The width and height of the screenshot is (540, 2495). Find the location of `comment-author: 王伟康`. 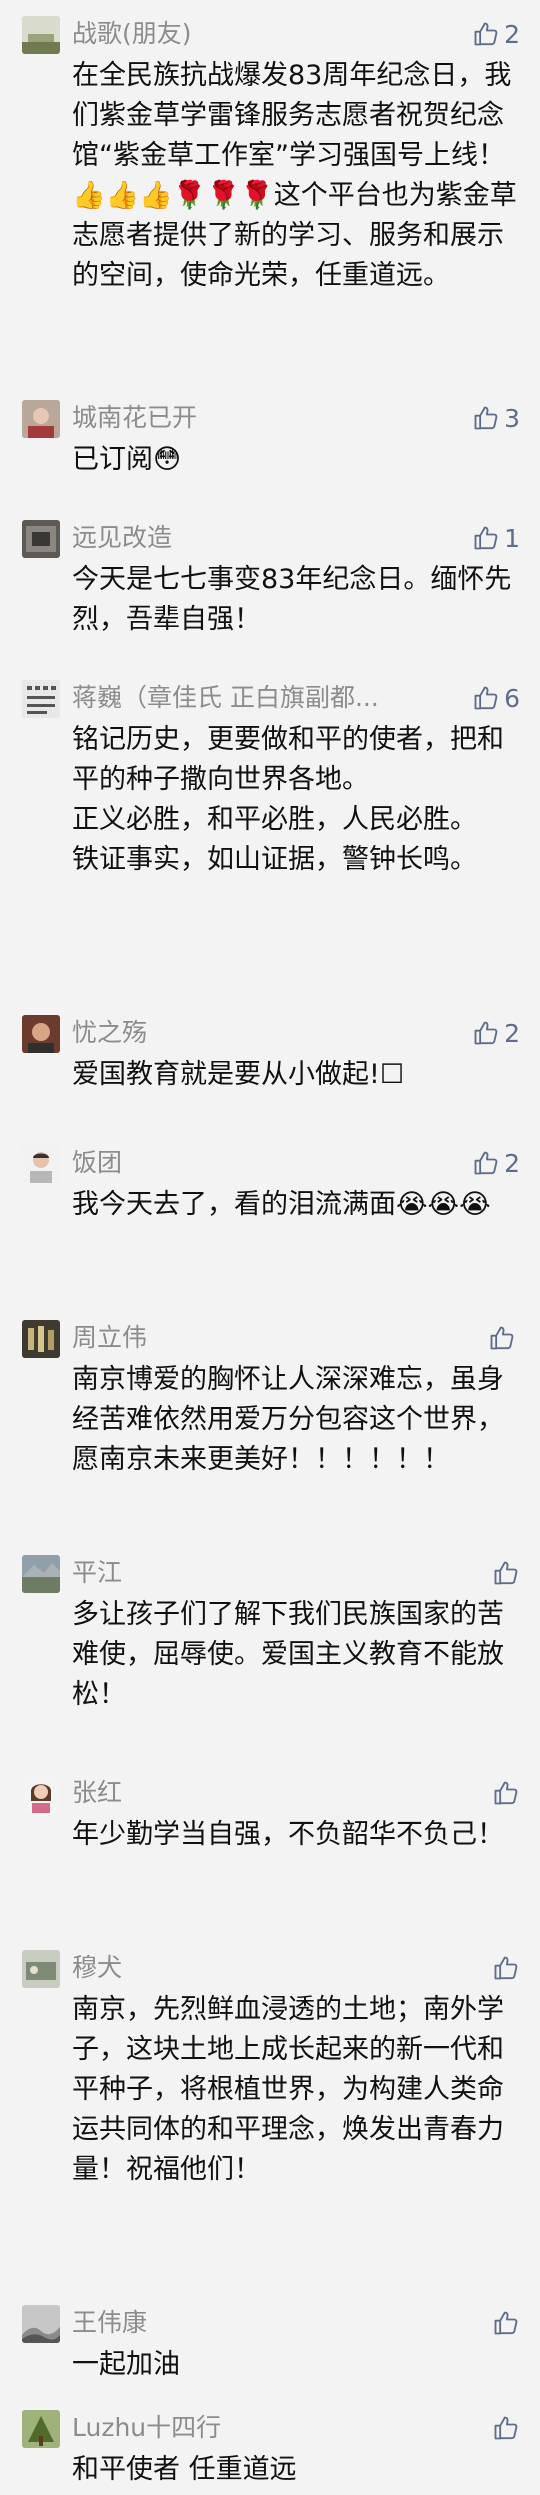

comment-author: 王伟康 is located at coordinates (254, 2323).